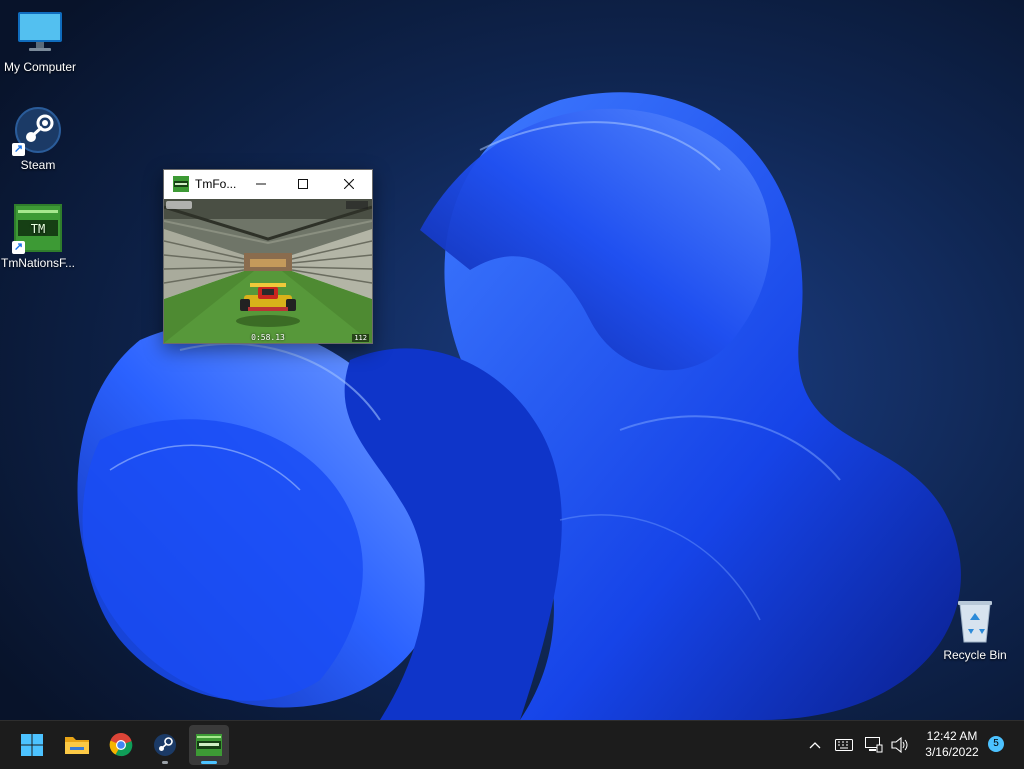 This screenshot has height=769, width=1024. I want to click on network-button, so click(874, 745).